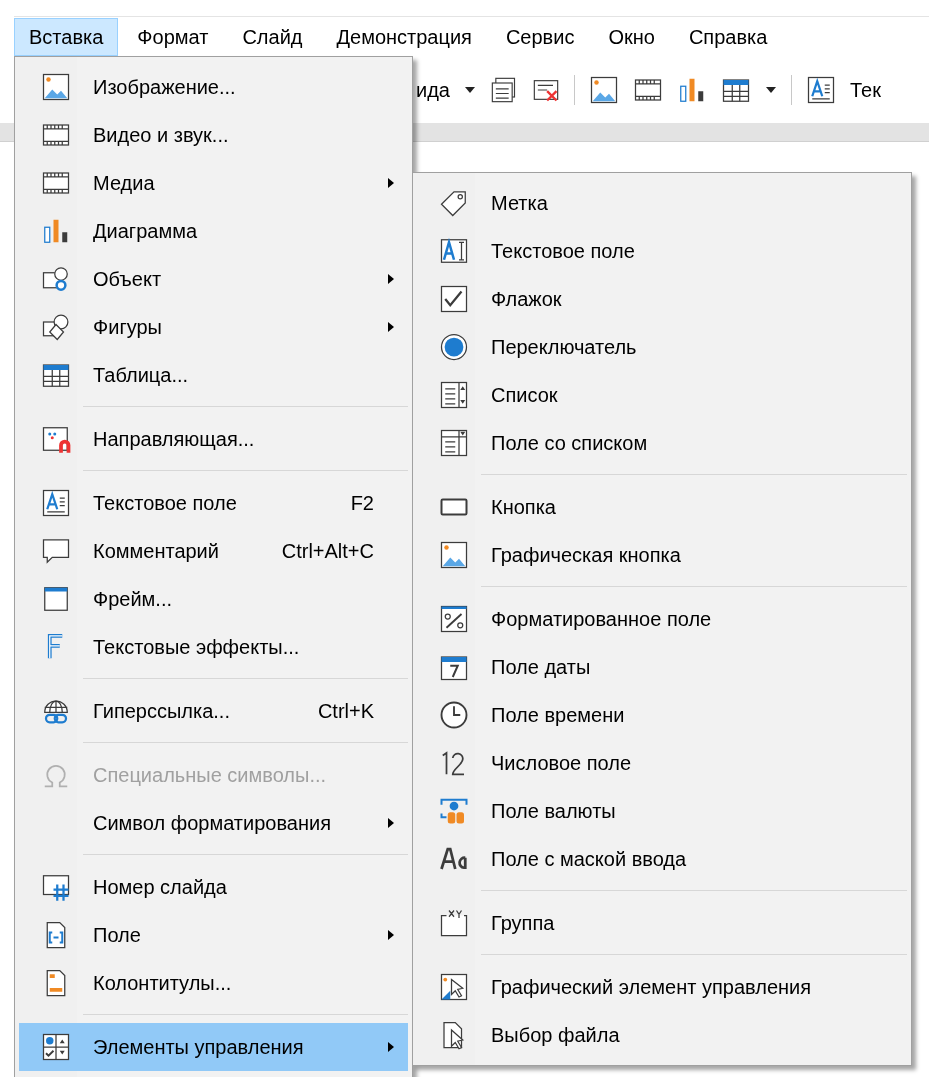  I want to click on menu-item-label: Поле даты, so click(541, 667).